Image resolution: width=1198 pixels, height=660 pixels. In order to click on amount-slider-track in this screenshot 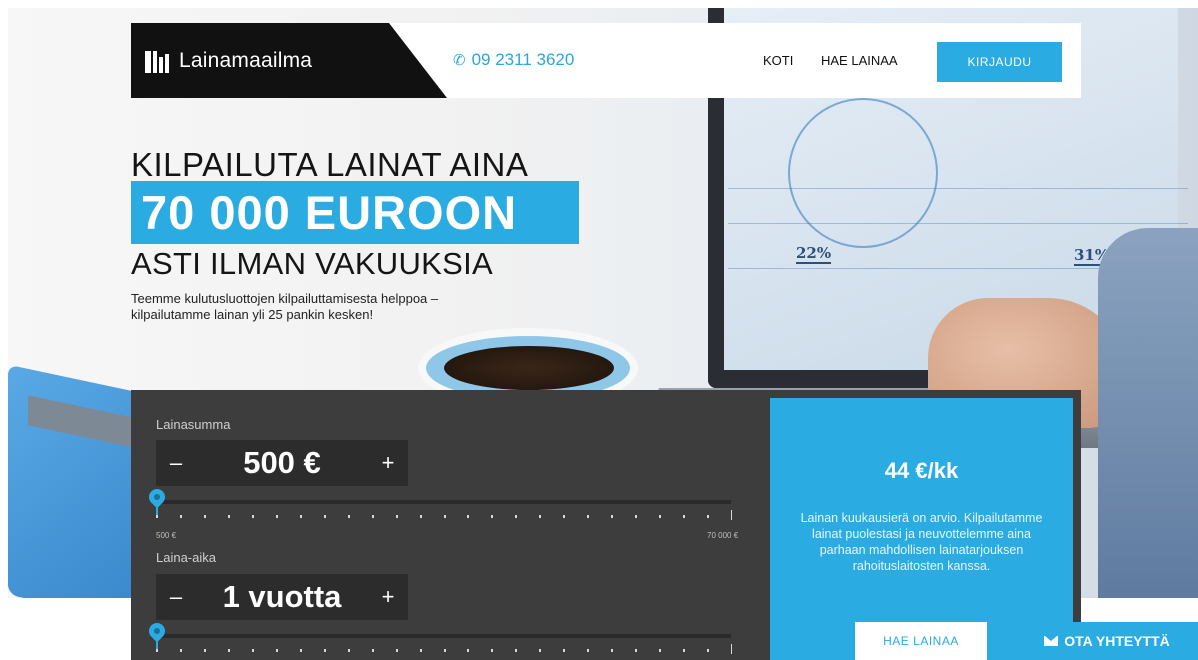, I will do `click(443, 502)`.